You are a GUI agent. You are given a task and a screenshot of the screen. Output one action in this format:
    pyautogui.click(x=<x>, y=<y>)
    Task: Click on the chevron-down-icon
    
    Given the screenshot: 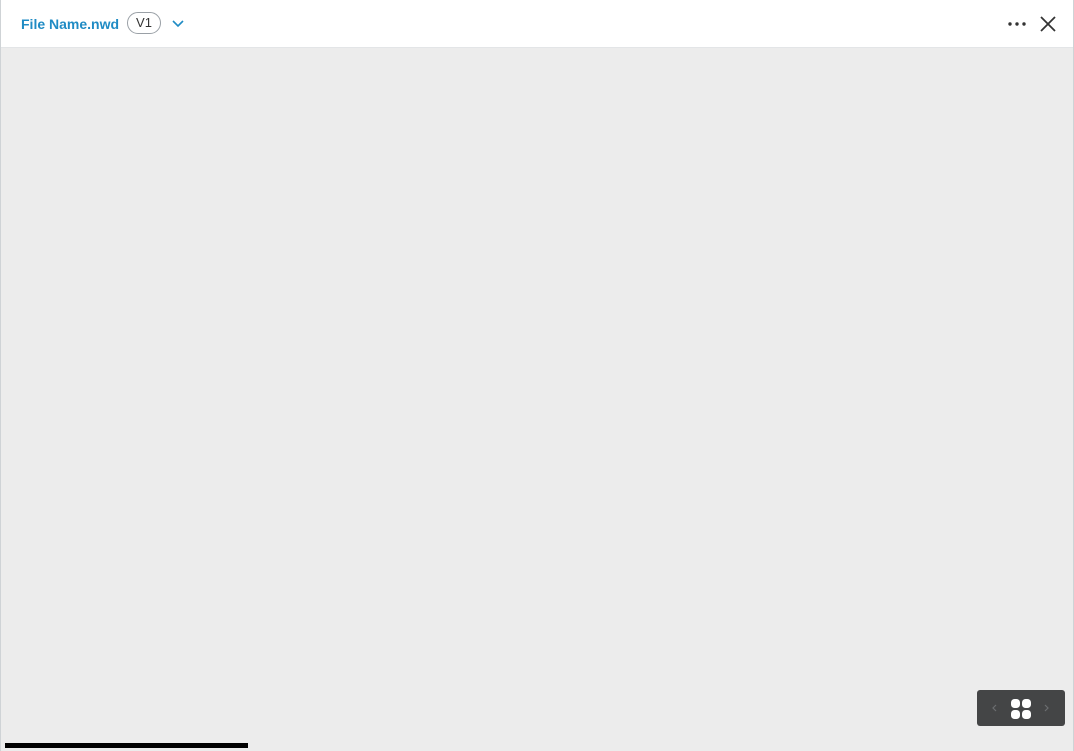 What is the action you would take?
    pyautogui.click(x=178, y=24)
    